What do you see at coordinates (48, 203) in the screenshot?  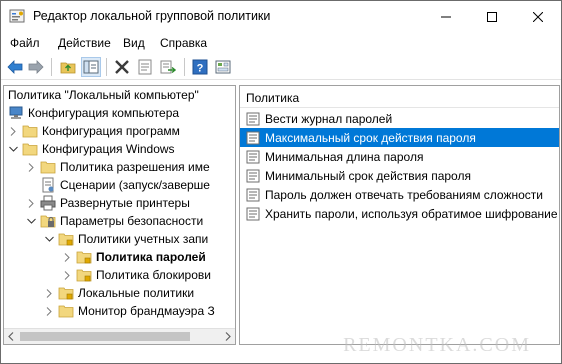 I see `printer-icon` at bounding box center [48, 203].